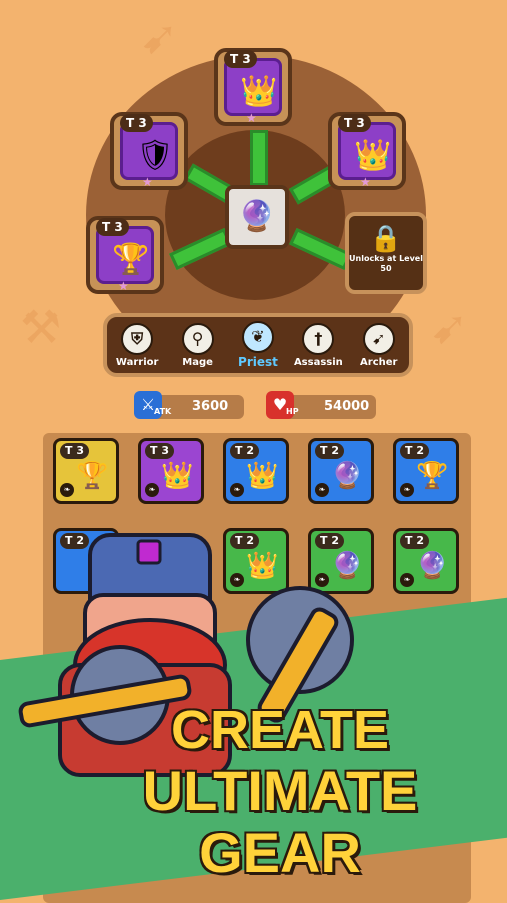  What do you see at coordinates (321, 405) in the screenshot?
I see `hp-stat: ♥ HP 54000` at bounding box center [321, 405].